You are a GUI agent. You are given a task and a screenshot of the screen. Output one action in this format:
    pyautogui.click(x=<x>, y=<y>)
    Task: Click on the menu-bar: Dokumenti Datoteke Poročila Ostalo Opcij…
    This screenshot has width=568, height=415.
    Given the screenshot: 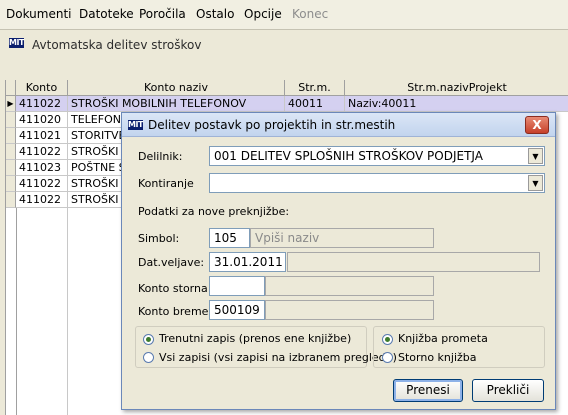 What is the action you would take?
    pyautogui.click(x=284, y=15)
    